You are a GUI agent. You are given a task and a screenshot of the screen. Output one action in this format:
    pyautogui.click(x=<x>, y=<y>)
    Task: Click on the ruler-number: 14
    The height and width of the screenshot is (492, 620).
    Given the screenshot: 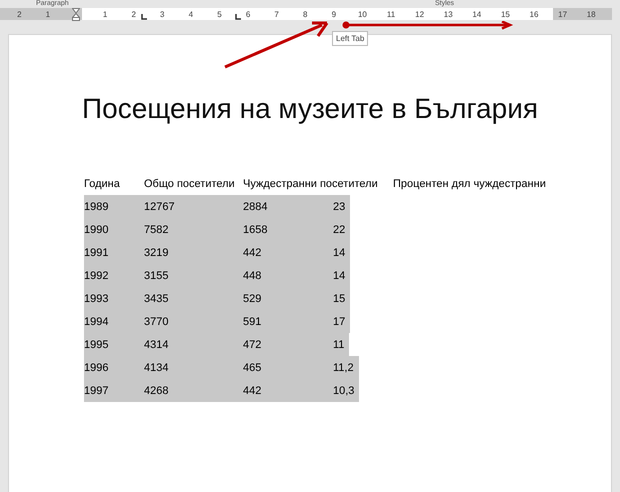 What is the action you would take?
    pyautogui.click(x=476, y=14)
    